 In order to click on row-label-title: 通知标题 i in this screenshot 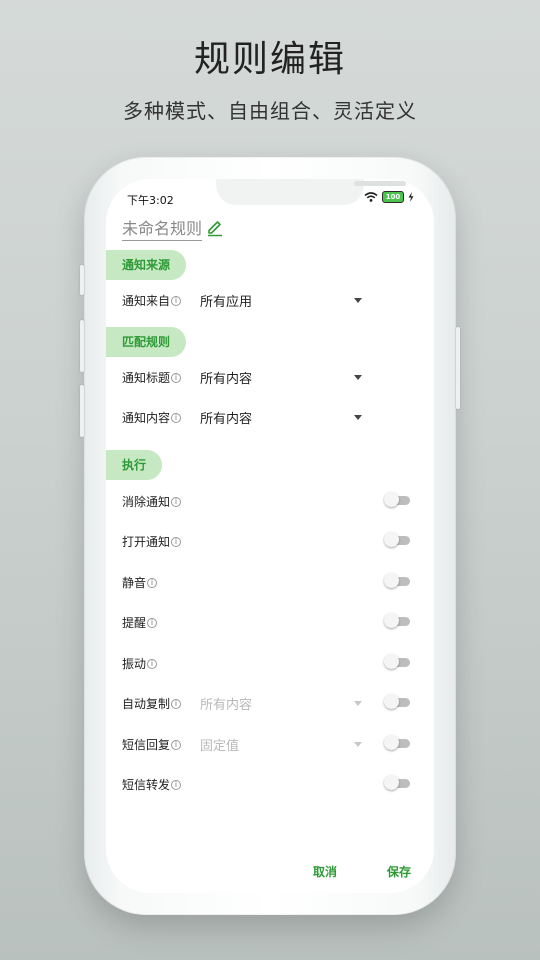, I will do `click(152, 377)`.